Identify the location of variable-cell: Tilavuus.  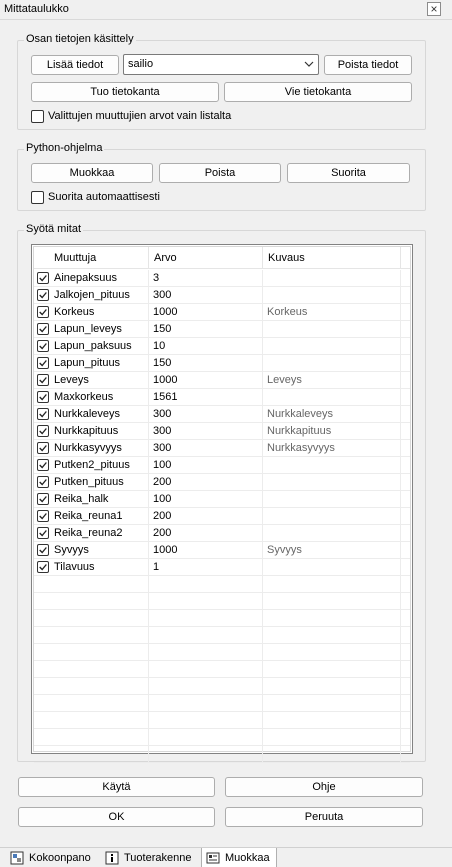
(91, 567).